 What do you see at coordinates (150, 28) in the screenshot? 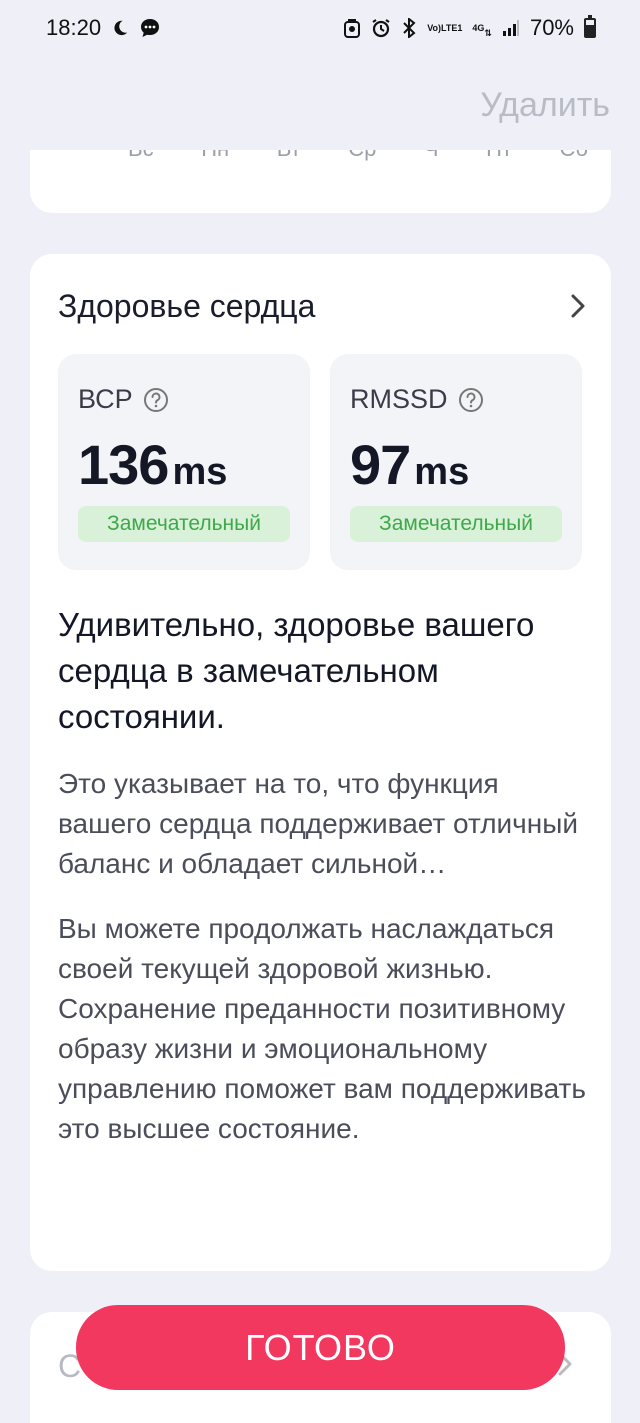
I see `chat-icon` at bounding box center [150, 28].